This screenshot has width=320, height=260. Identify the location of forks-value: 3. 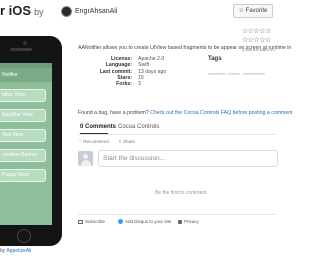
(139, 84).